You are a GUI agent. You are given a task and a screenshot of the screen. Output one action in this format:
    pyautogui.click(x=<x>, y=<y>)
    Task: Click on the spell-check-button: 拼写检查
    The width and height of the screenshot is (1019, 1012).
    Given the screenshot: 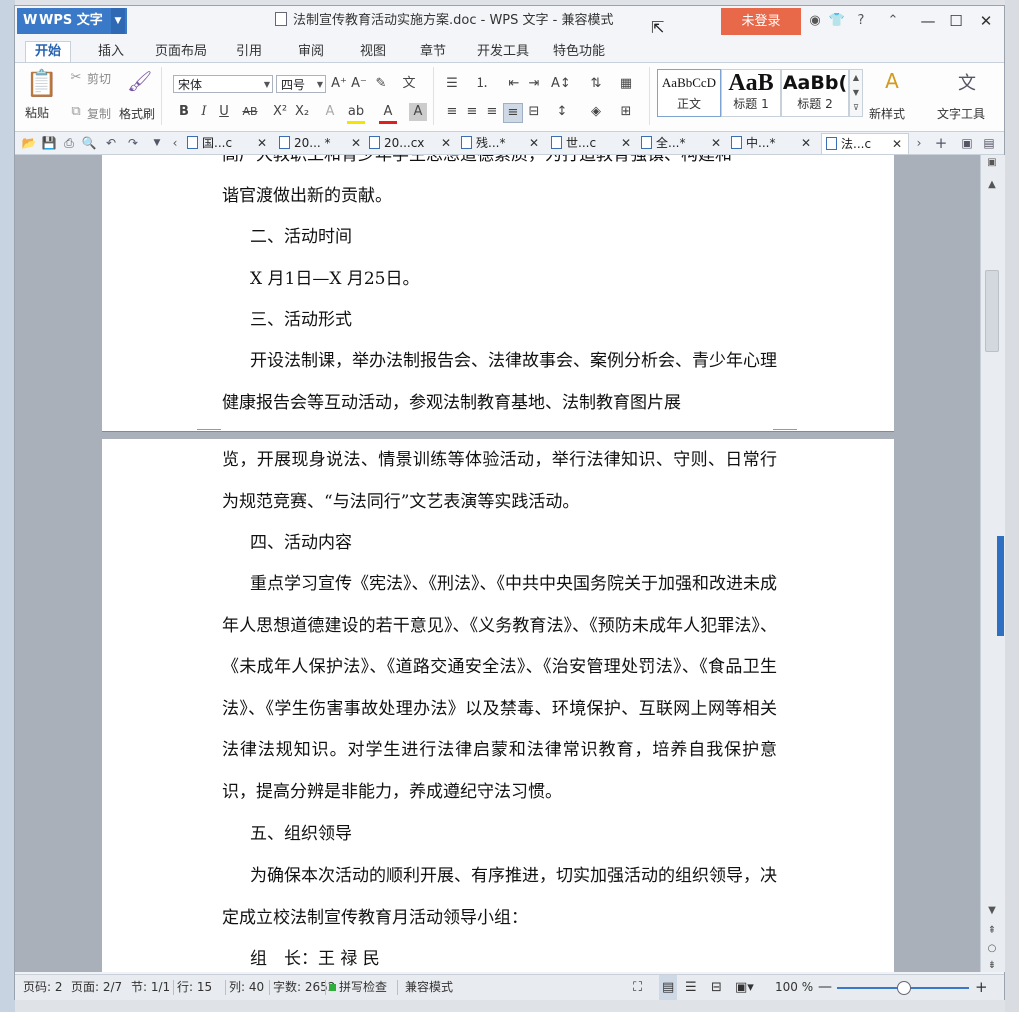 What is the action you would take?
    pyautogui.click(x=363, y=987)
    